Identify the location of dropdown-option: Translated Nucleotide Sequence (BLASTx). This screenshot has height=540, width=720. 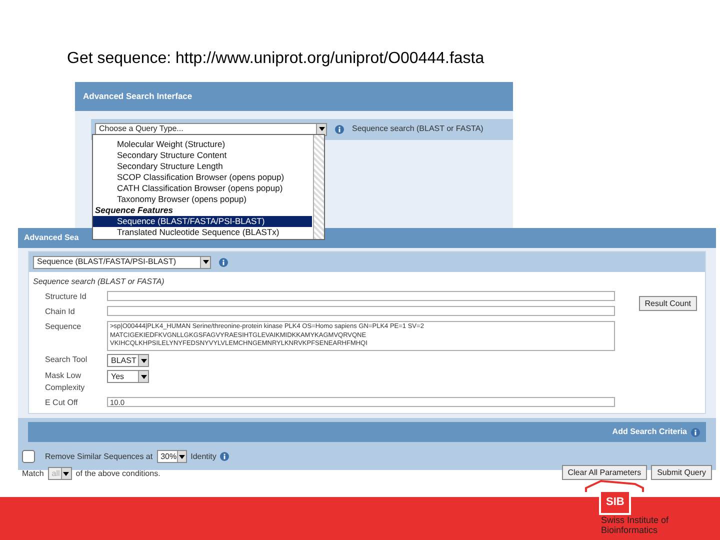
(202, 232).